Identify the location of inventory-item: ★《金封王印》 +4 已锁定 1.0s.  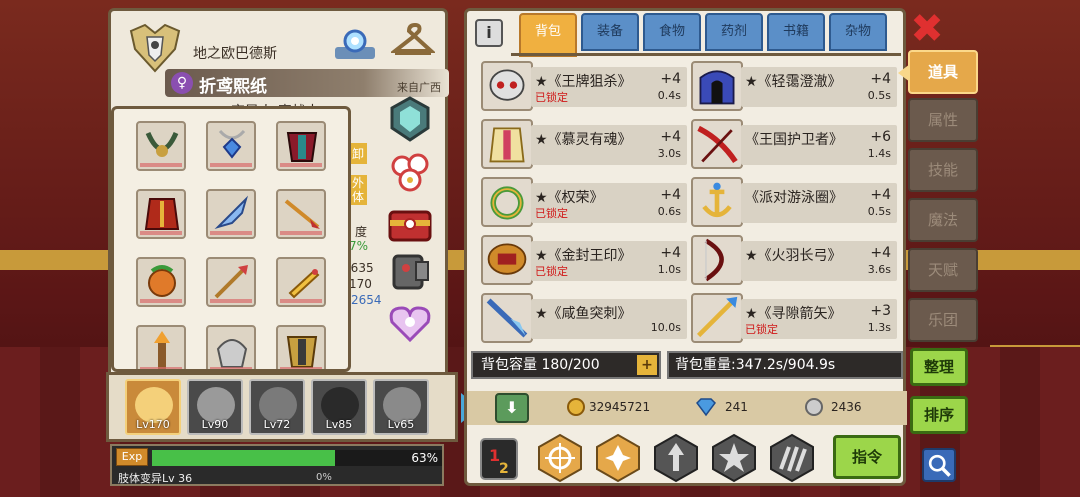
(584, 260).